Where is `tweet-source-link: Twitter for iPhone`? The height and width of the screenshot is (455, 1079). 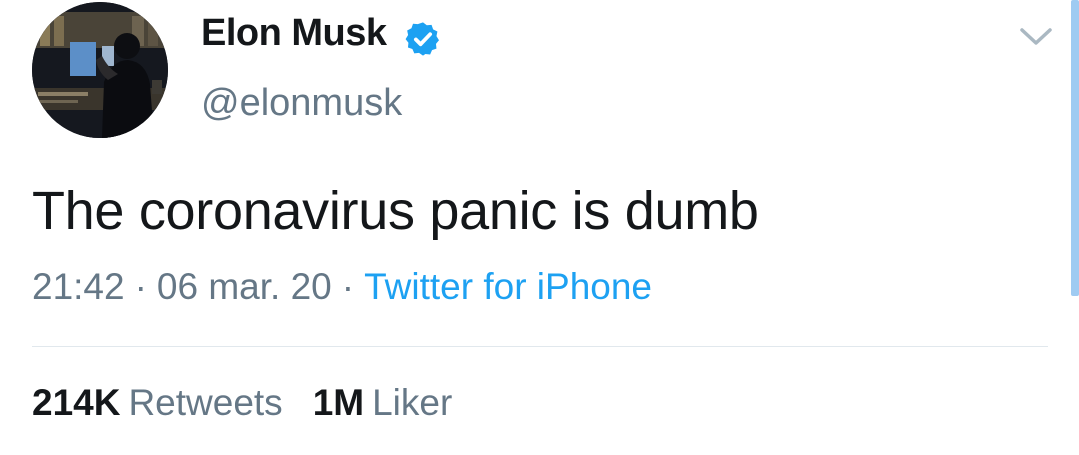 tweet-source-link: Twitter for iPhone is located at coordinates (508, 286).